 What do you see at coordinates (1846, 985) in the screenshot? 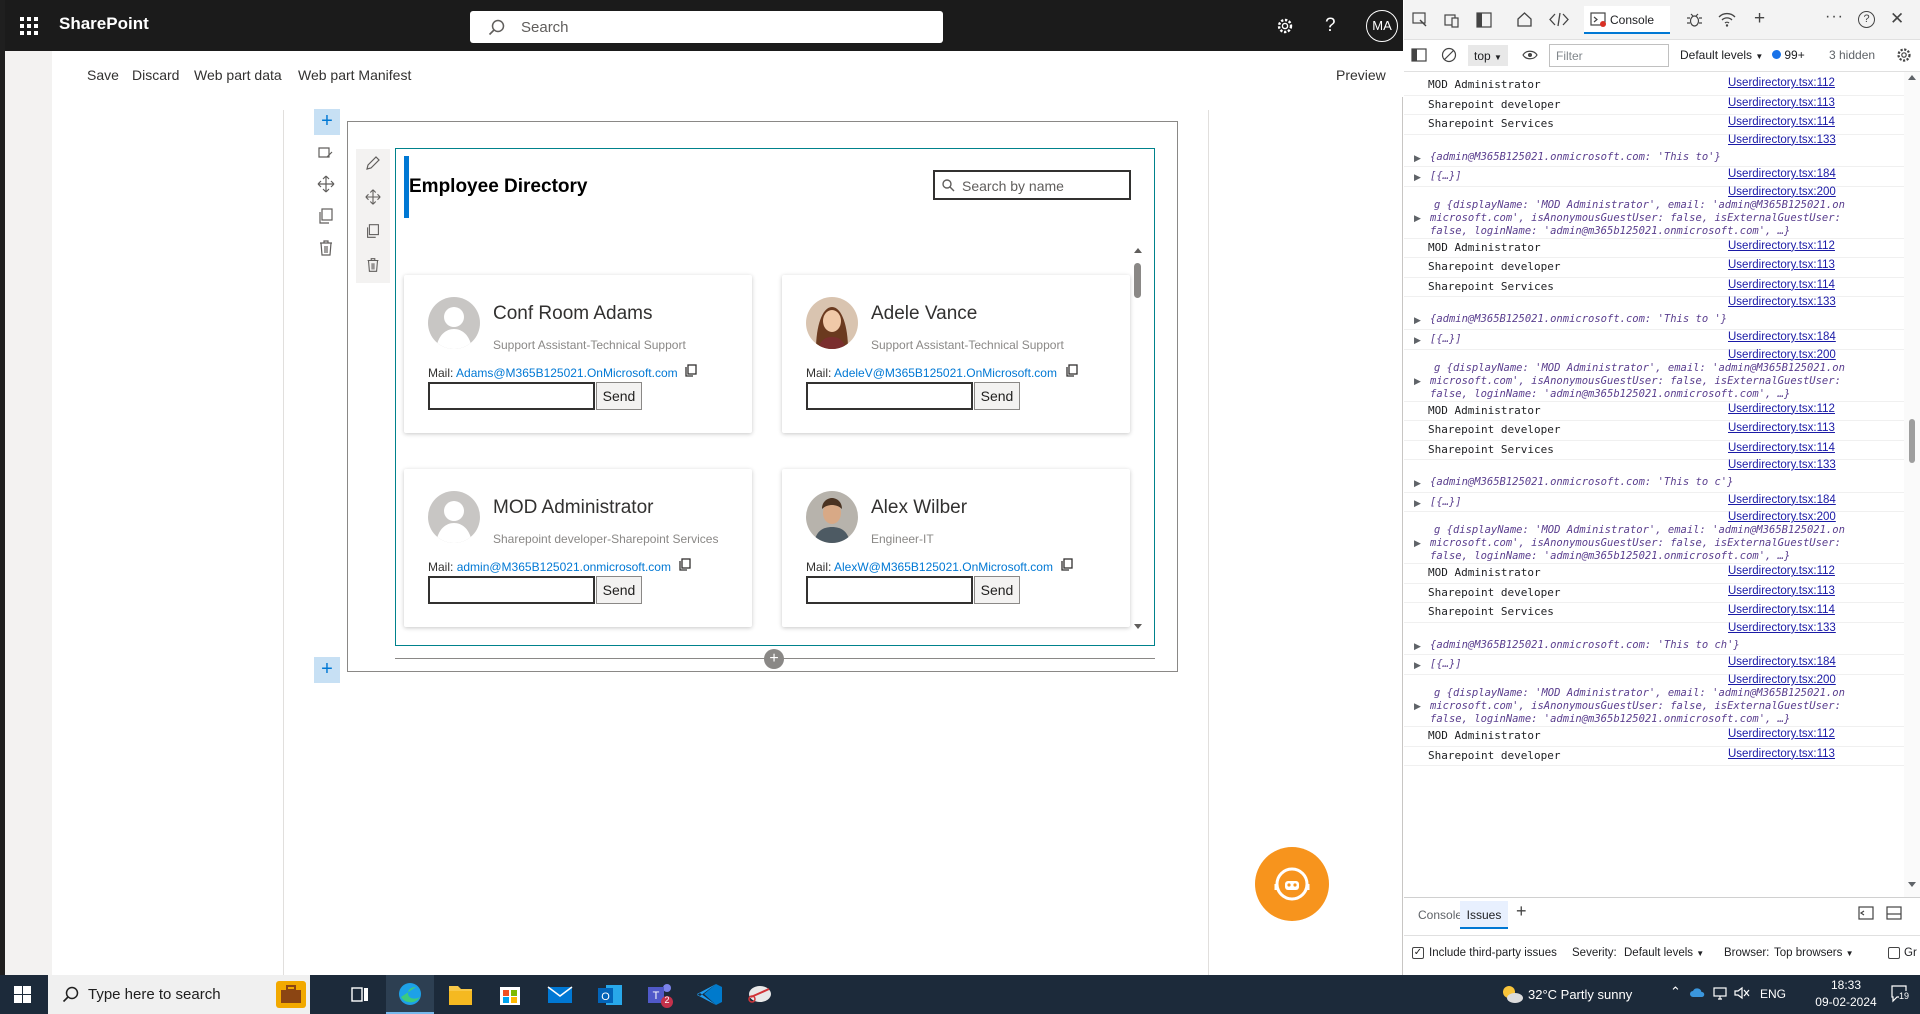
I see `clock-time: 18:33` at bounding box center [1846, 985].